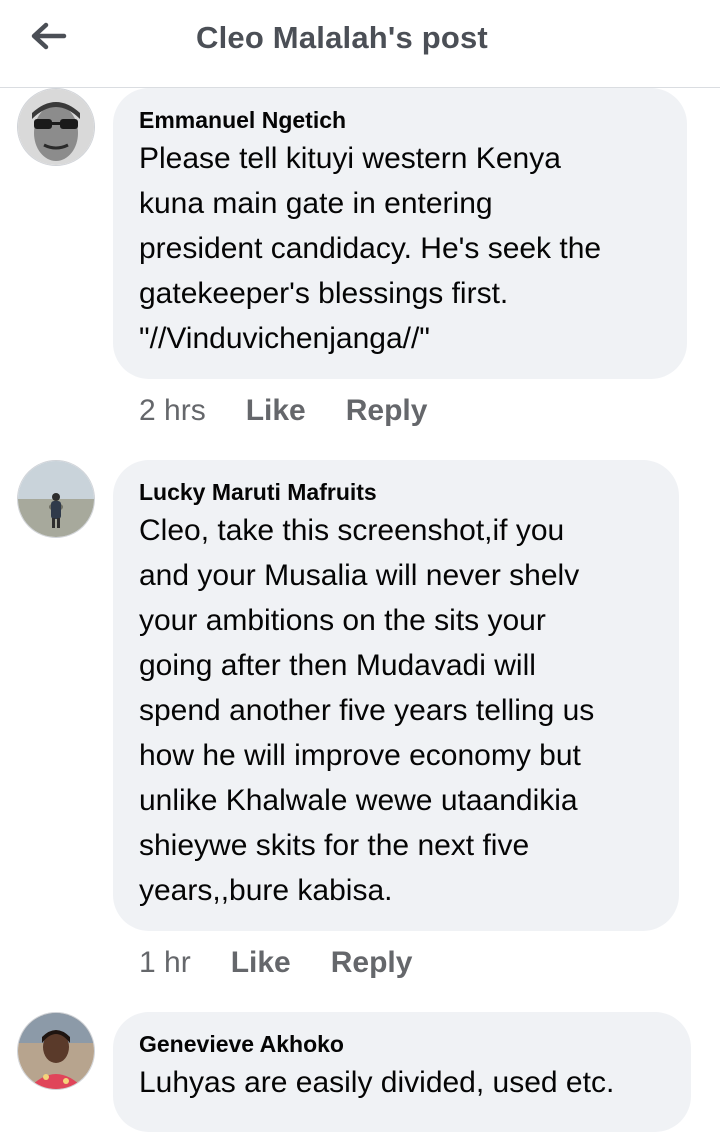  I want to click on back-button, so click(48, 36).